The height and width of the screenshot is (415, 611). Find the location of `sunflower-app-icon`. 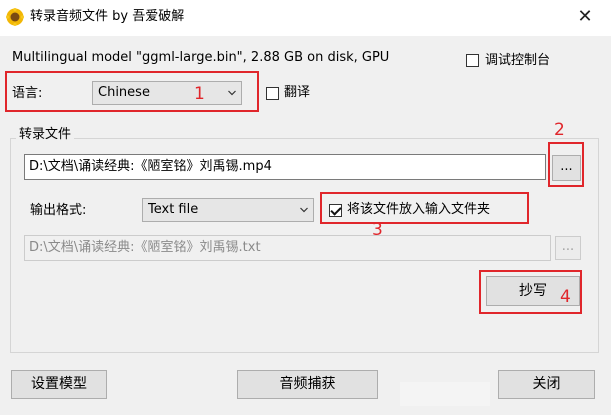

sunflower-app-icon is located at coordinates (15, 17).